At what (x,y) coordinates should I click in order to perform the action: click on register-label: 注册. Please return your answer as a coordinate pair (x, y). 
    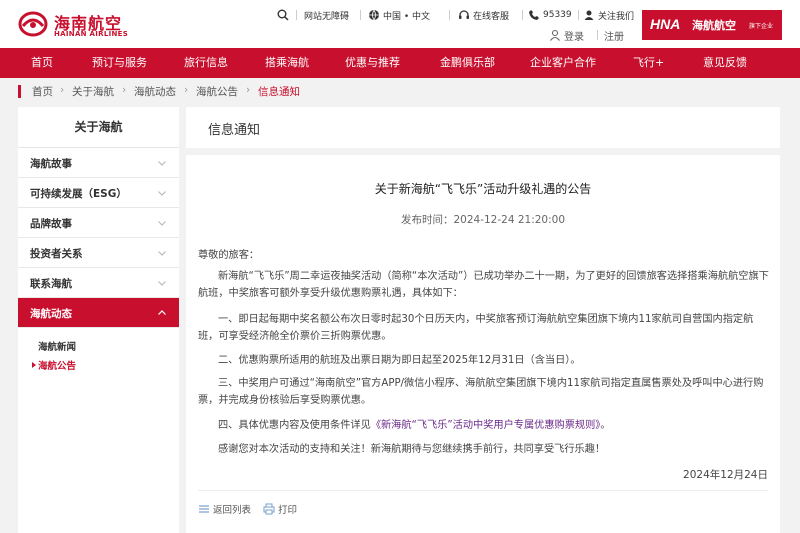
    Looking at the image, I should click on (614, 37).